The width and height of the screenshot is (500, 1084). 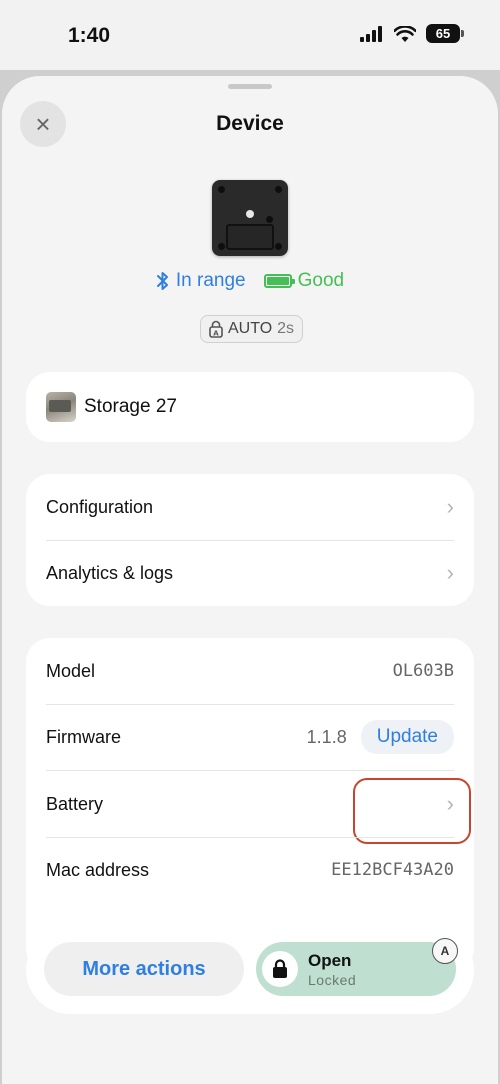 I want to click on open-label: Open, so click(x=330, y=960).